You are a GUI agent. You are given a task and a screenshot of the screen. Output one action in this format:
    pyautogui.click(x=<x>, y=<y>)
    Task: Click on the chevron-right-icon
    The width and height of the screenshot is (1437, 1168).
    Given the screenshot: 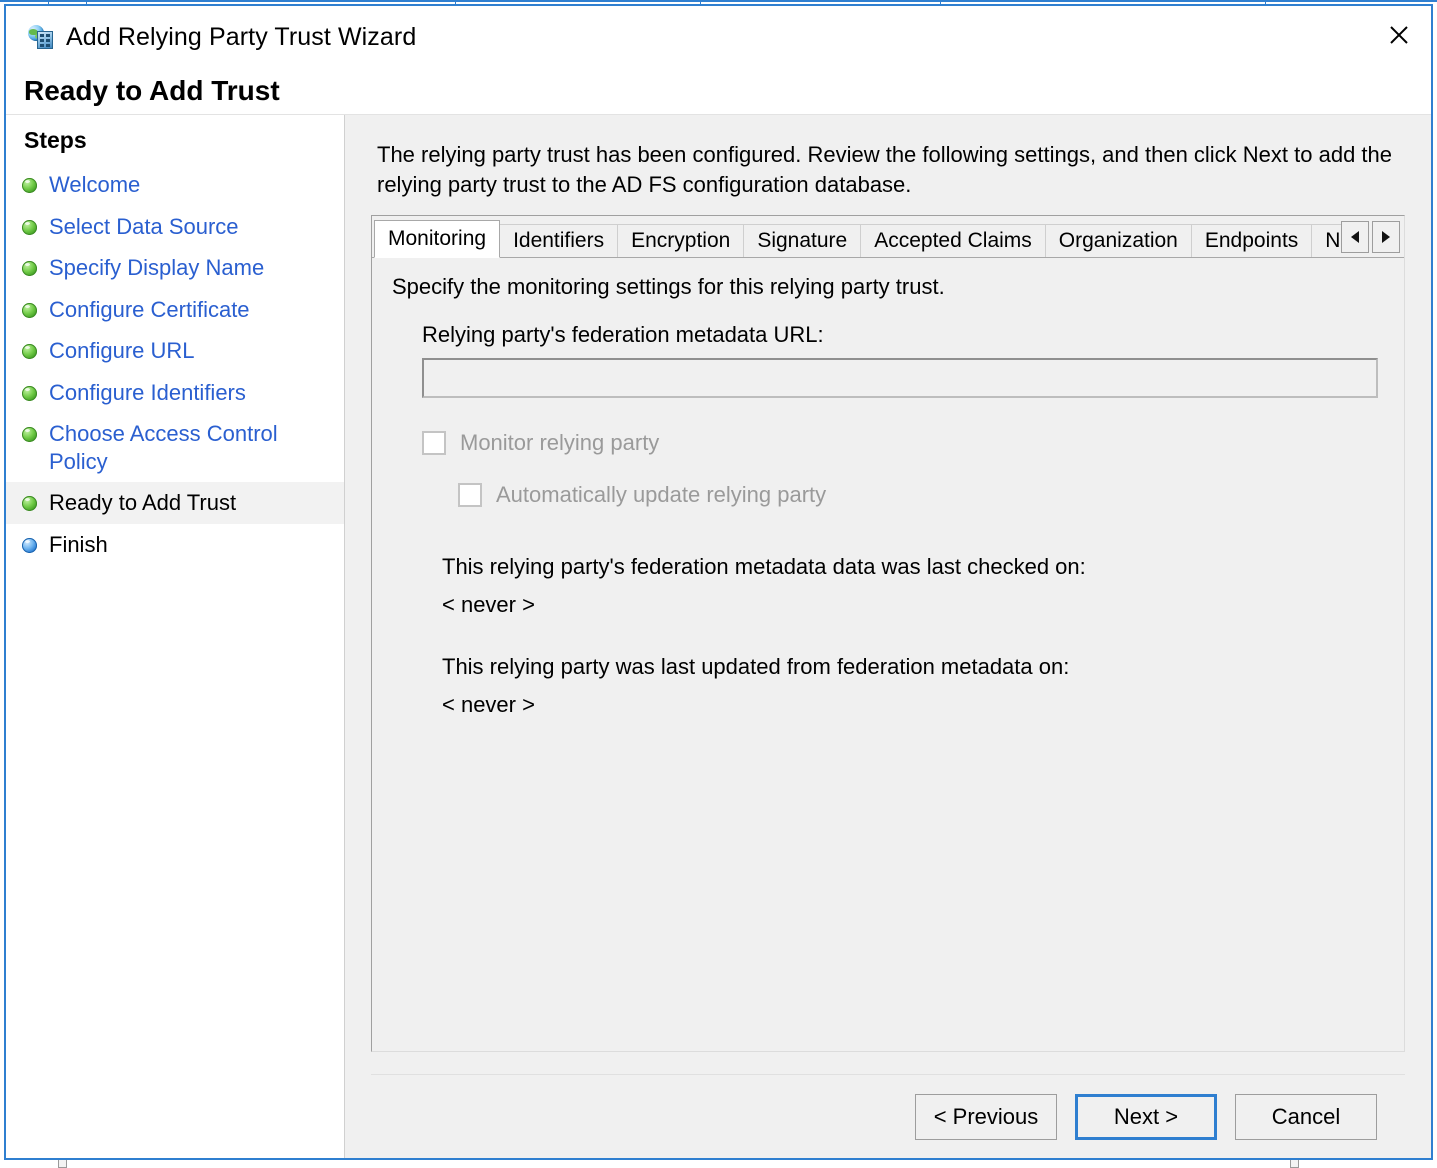 What is the action you would take?
    pyautogui.click(x=1386, y=237)
    